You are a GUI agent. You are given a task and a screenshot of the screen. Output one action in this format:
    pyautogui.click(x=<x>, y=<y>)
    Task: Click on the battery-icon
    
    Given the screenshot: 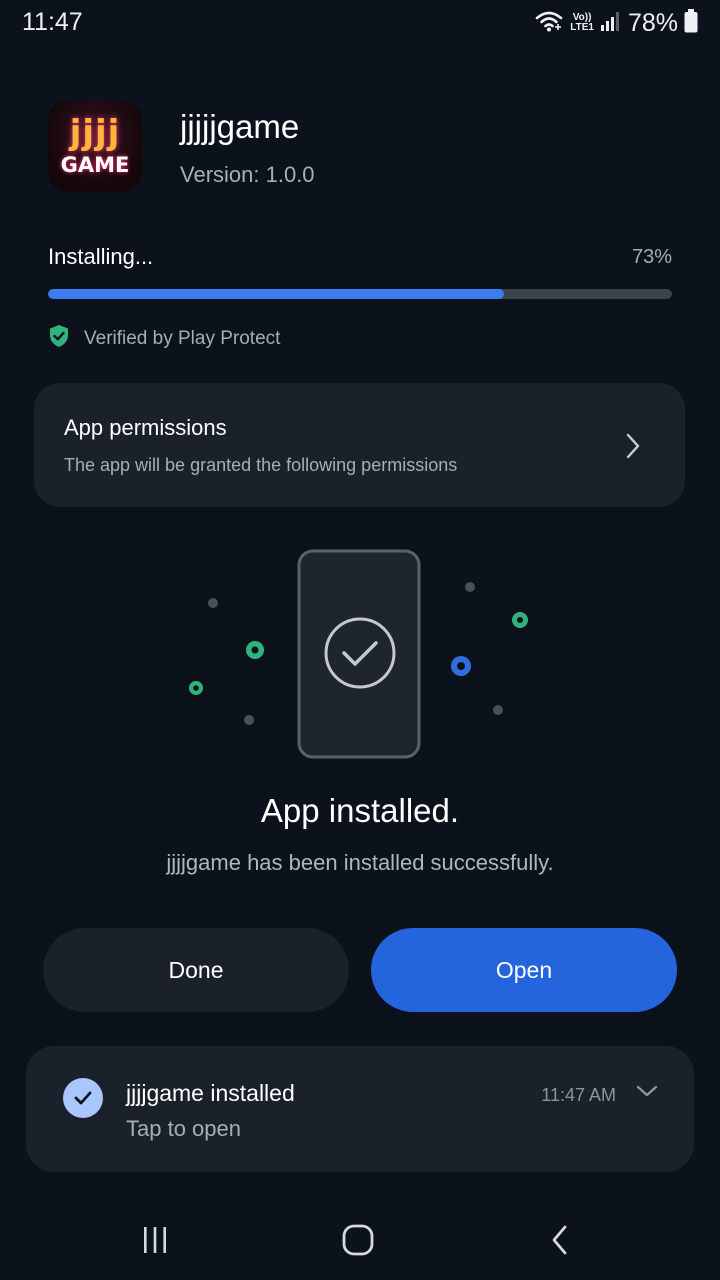 What is the action you would take?
    pyautogui.click(x=691, y=23)
    